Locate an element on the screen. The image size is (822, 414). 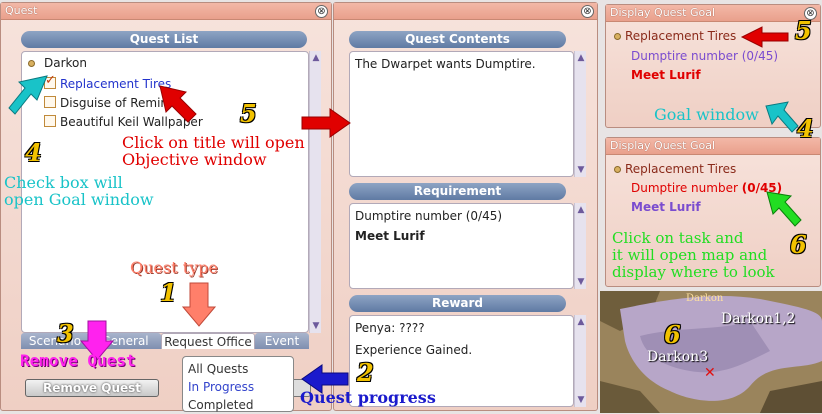
option-in-progress: In Progress is located at coordinates (238, 387).